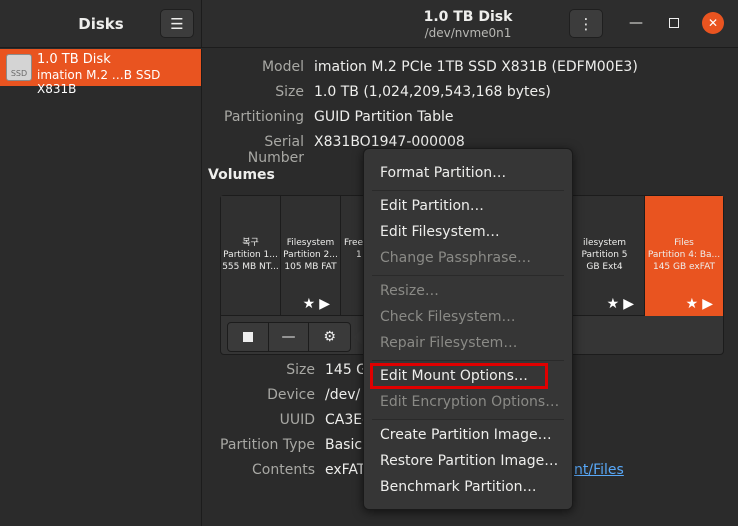 This screenshot has height=526, width=738. Describe the element at coordinates (282, 67) in the screenshot. I see `model-label: Model` at that location.